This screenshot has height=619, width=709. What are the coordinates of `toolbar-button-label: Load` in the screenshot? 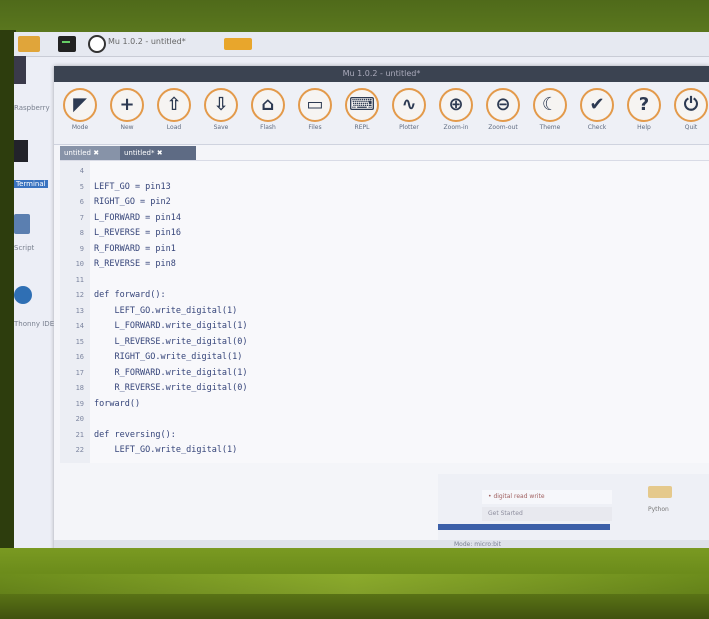 It's located at (174, 127).